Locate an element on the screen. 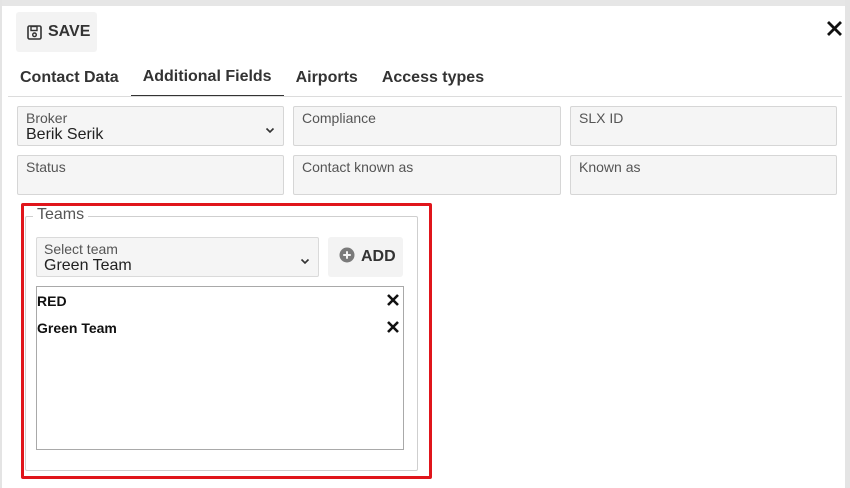 The height and width of the screenshot is (488, 850). team-select-label: Select team is located at coordinates (81, 249).